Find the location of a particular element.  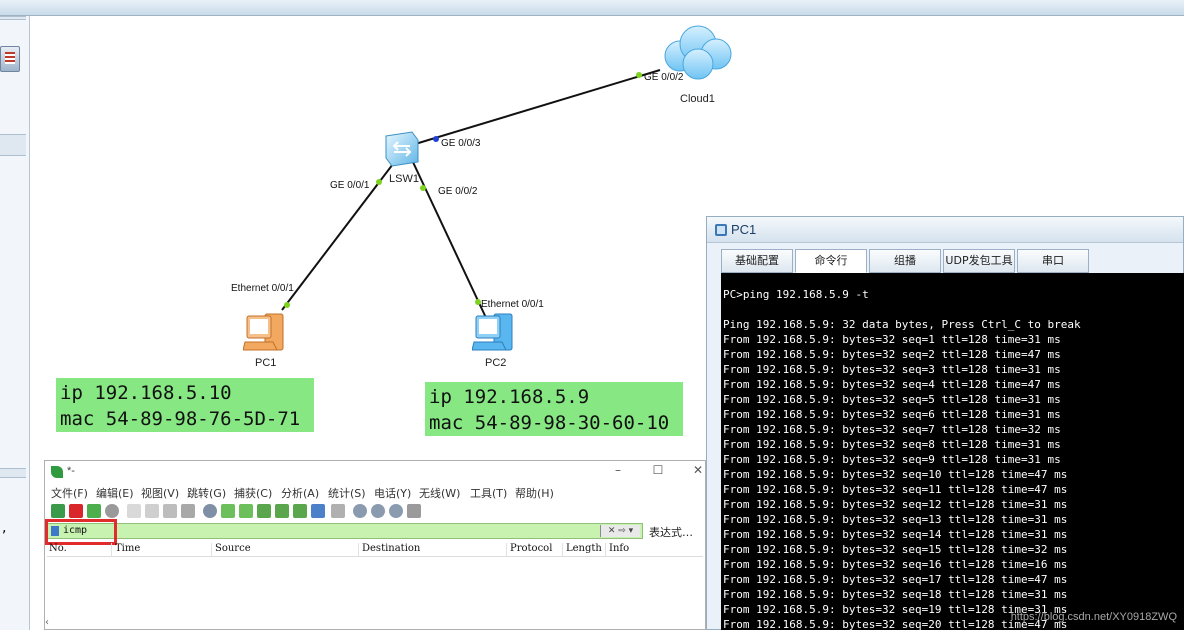

port-label-lsw-ge002: GE 0/0/2 is located at coordinates (458, 191).